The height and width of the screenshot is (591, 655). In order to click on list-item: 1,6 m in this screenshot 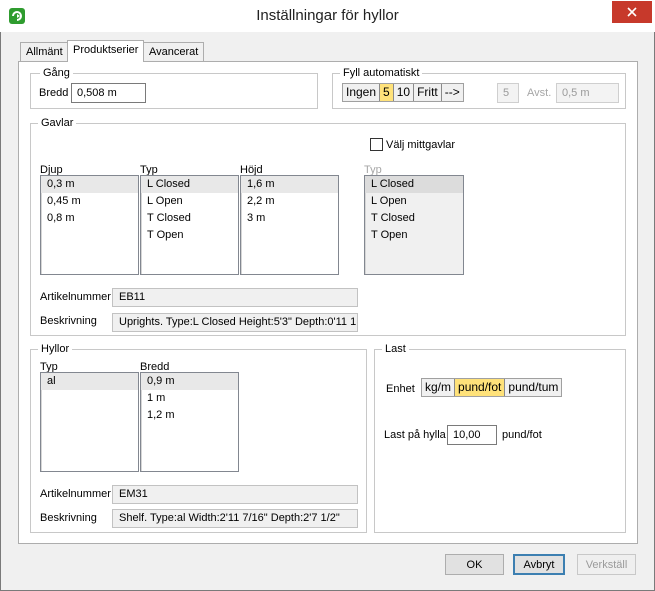, I will do `click(289, 184)`.